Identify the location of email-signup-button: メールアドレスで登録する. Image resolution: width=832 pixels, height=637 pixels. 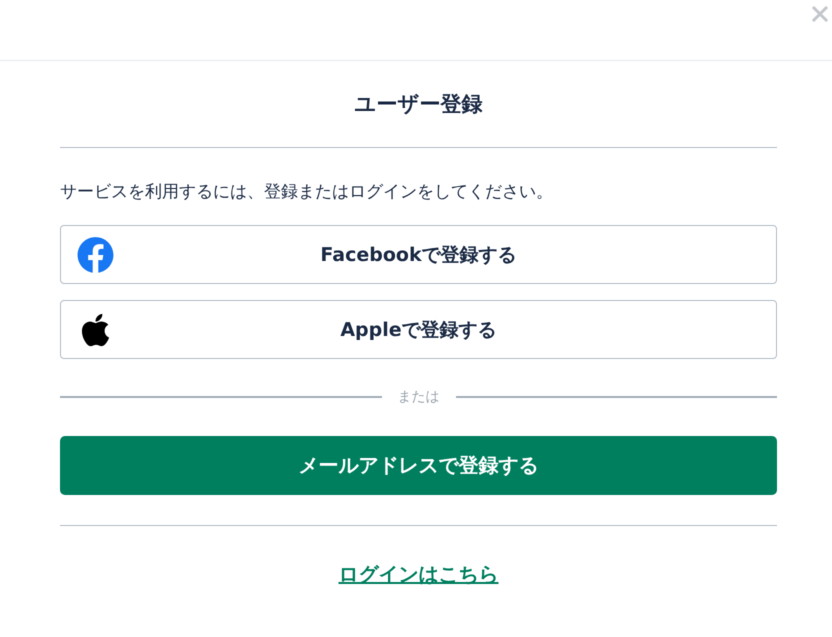
(418, 465).